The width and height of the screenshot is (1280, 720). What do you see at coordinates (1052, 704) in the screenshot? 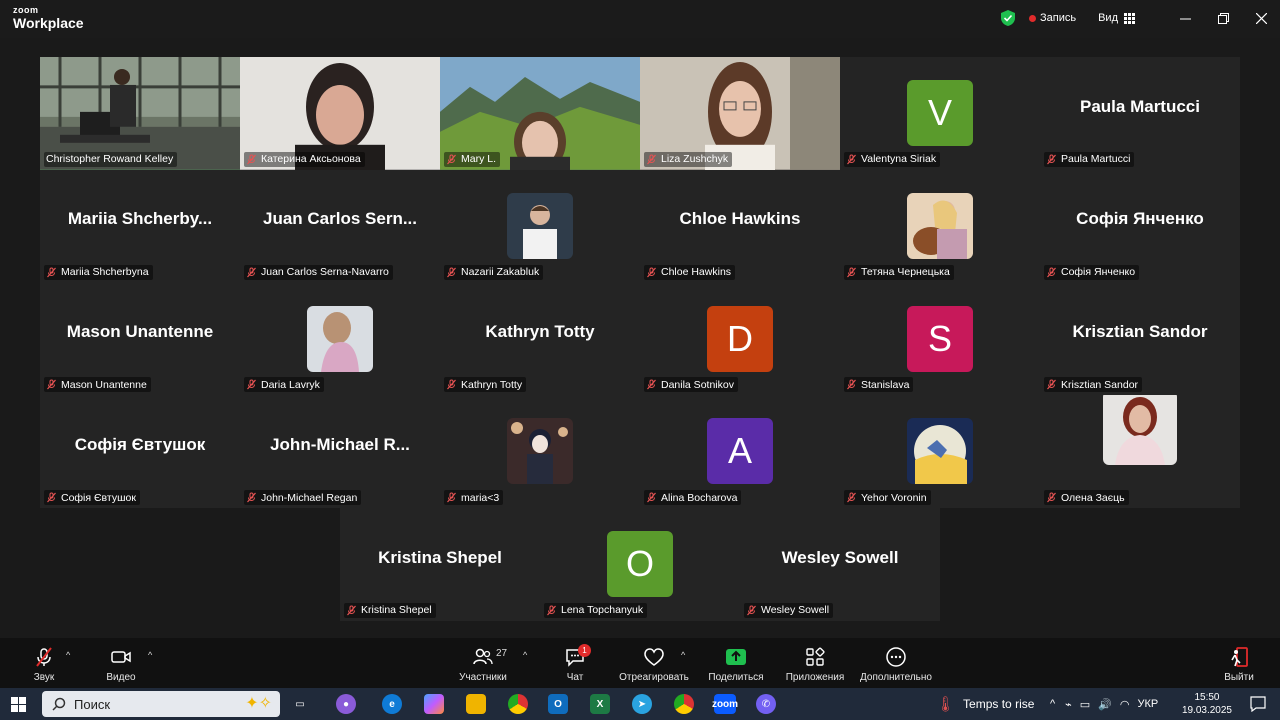
I see `tray-chevron-icon: ^` at bounding box center [1052, 704].